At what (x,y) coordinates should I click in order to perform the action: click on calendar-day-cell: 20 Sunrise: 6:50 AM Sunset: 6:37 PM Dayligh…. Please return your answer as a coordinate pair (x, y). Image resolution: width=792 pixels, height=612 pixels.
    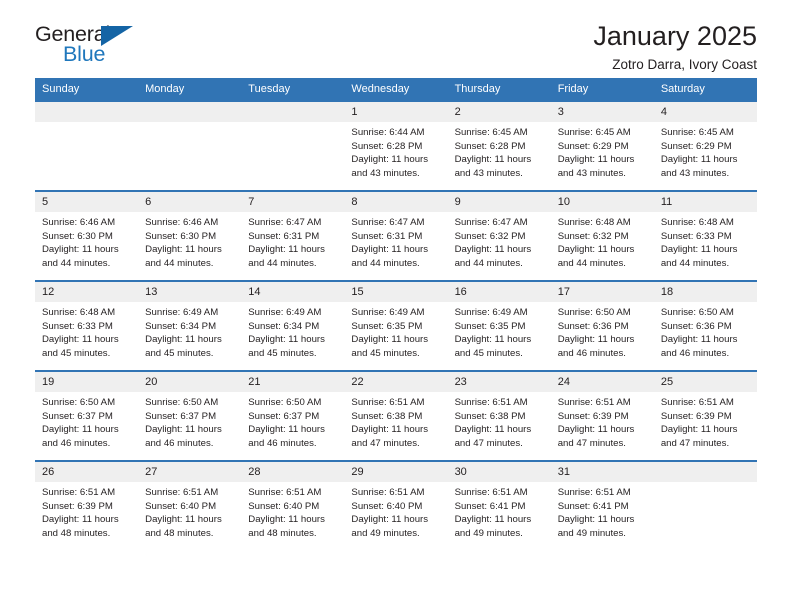
    Looking at the image, I should click on (190, 415).